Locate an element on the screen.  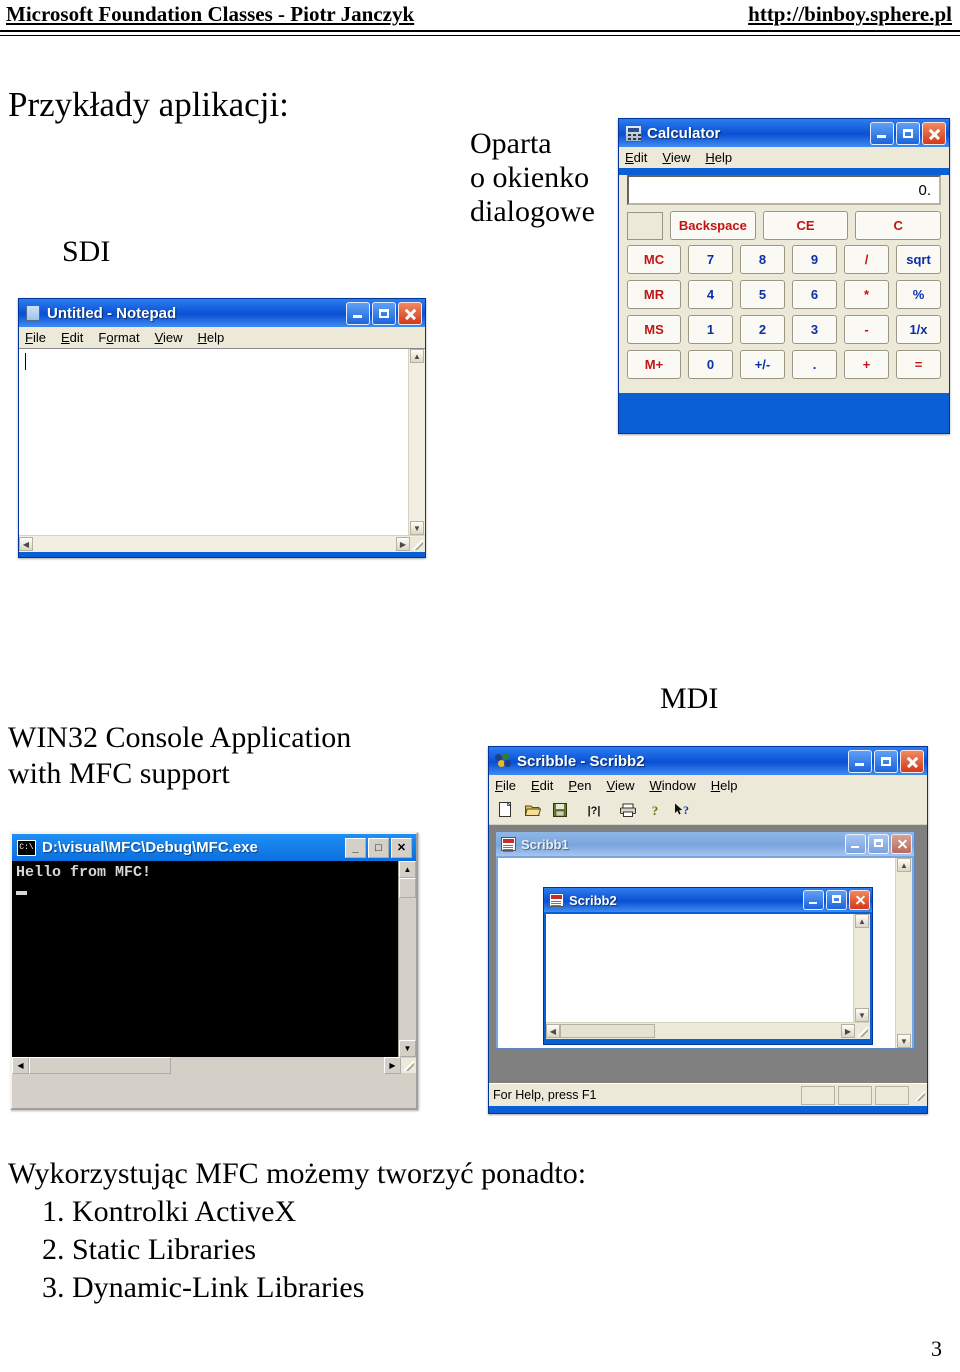
digit-4-button: 4 is located at coordinates (710, 294).